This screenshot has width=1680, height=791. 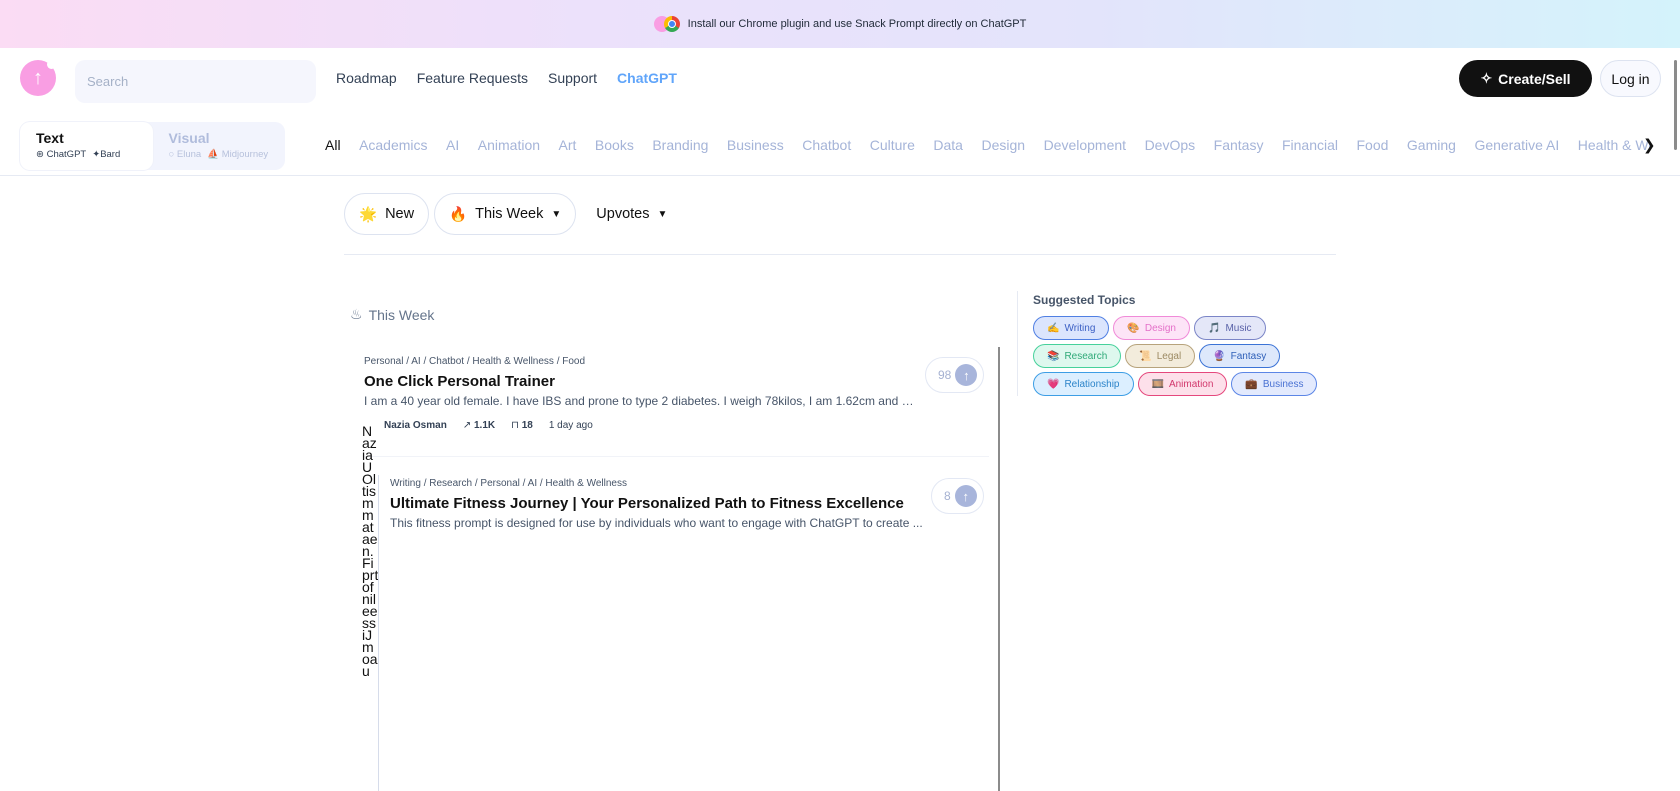 I want to click on upvote-button: 8 ↑, so click(x=957, y=496).